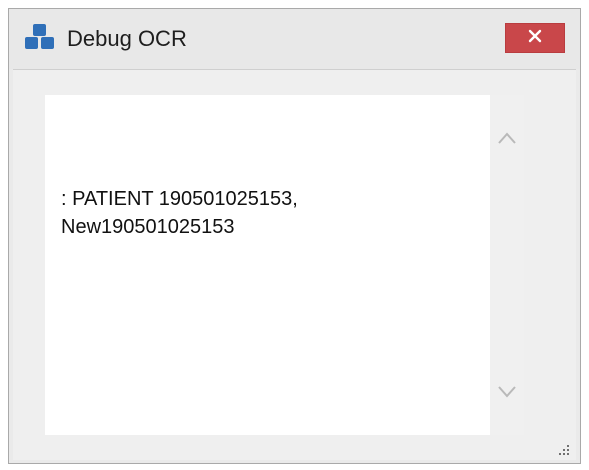 Image resolution: width=589 pixels, height=470 pixels. What do you see at coordinates (294, 39) in the screenshot?
I see `title-bar: Debug OCR` at bounding box center [294, 39].